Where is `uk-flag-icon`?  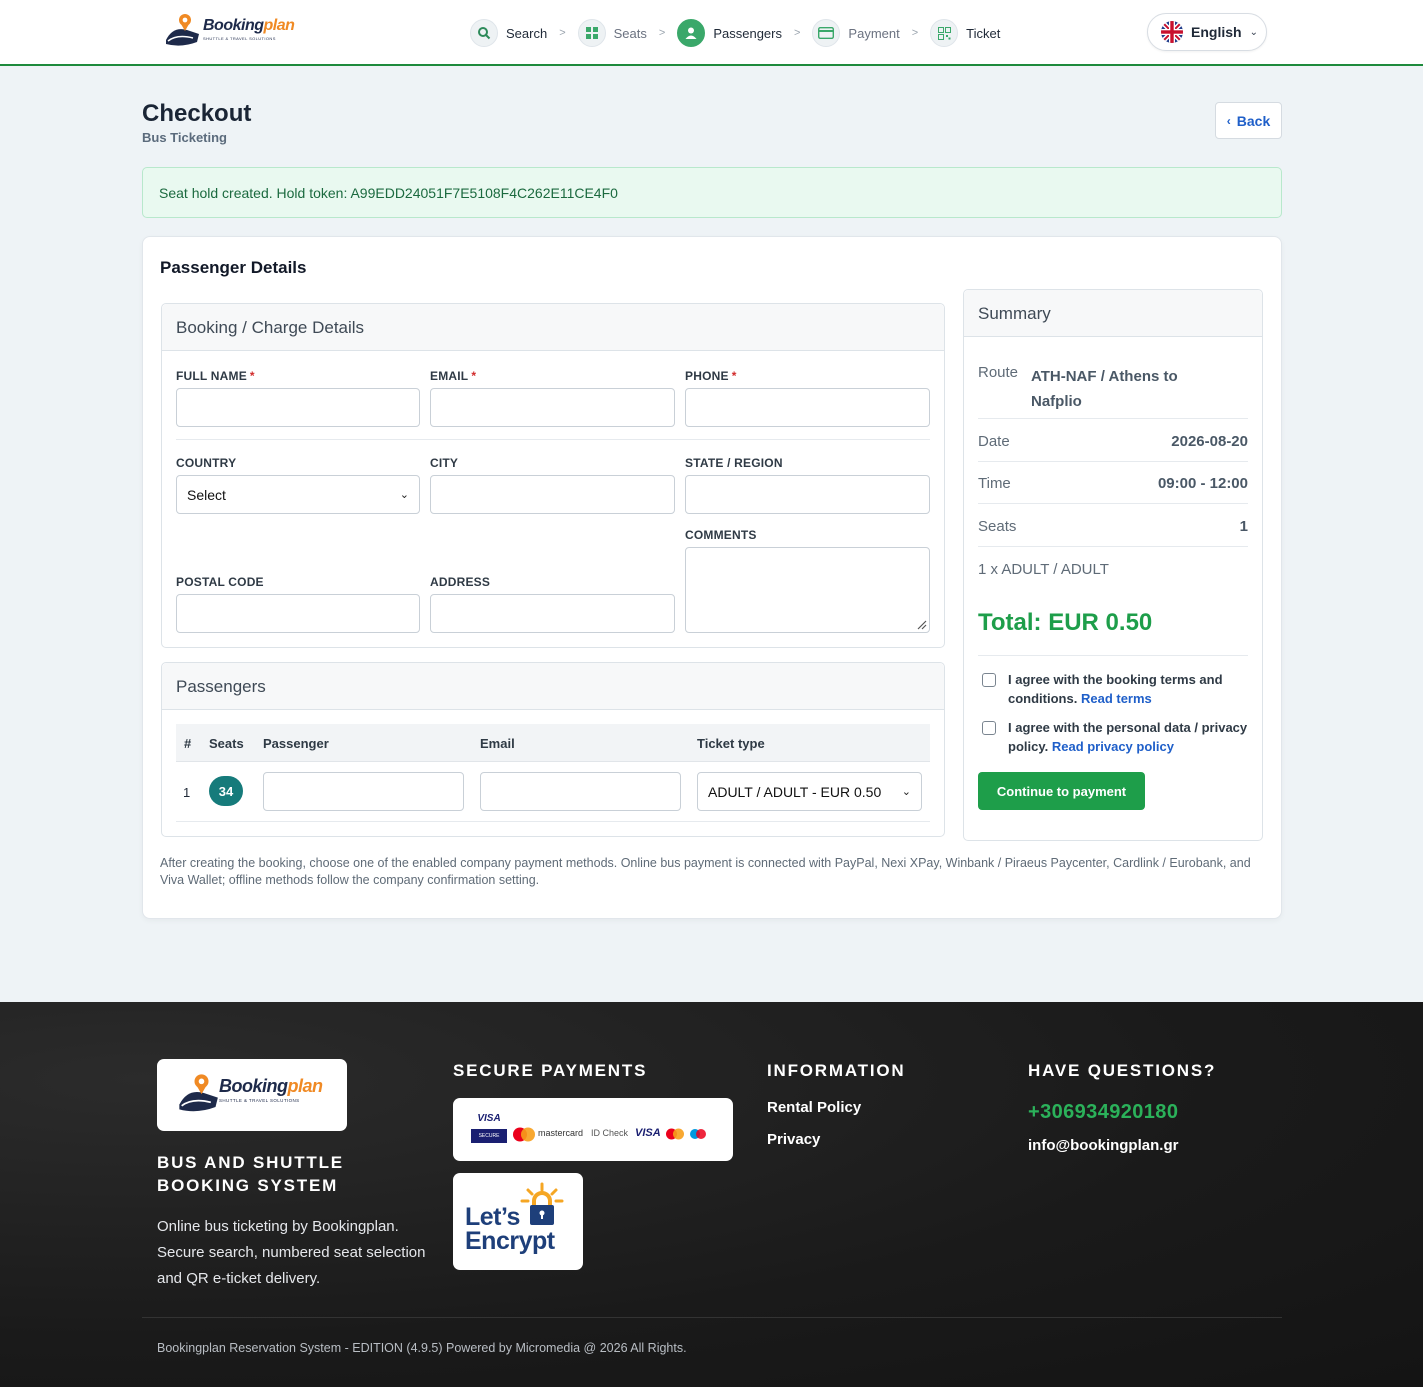 uk-flag-icon is located at coordinates (1172, 32).